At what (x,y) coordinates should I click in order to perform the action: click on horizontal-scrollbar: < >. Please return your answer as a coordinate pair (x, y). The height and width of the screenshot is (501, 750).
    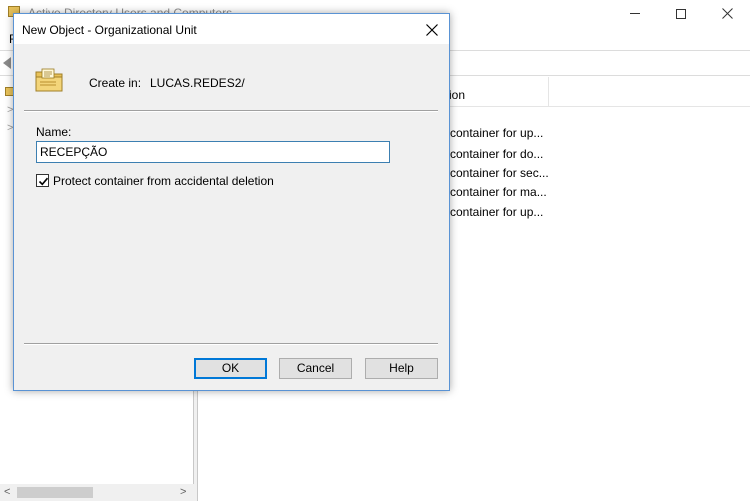
    Looking at the image, I should click on (97, 492).